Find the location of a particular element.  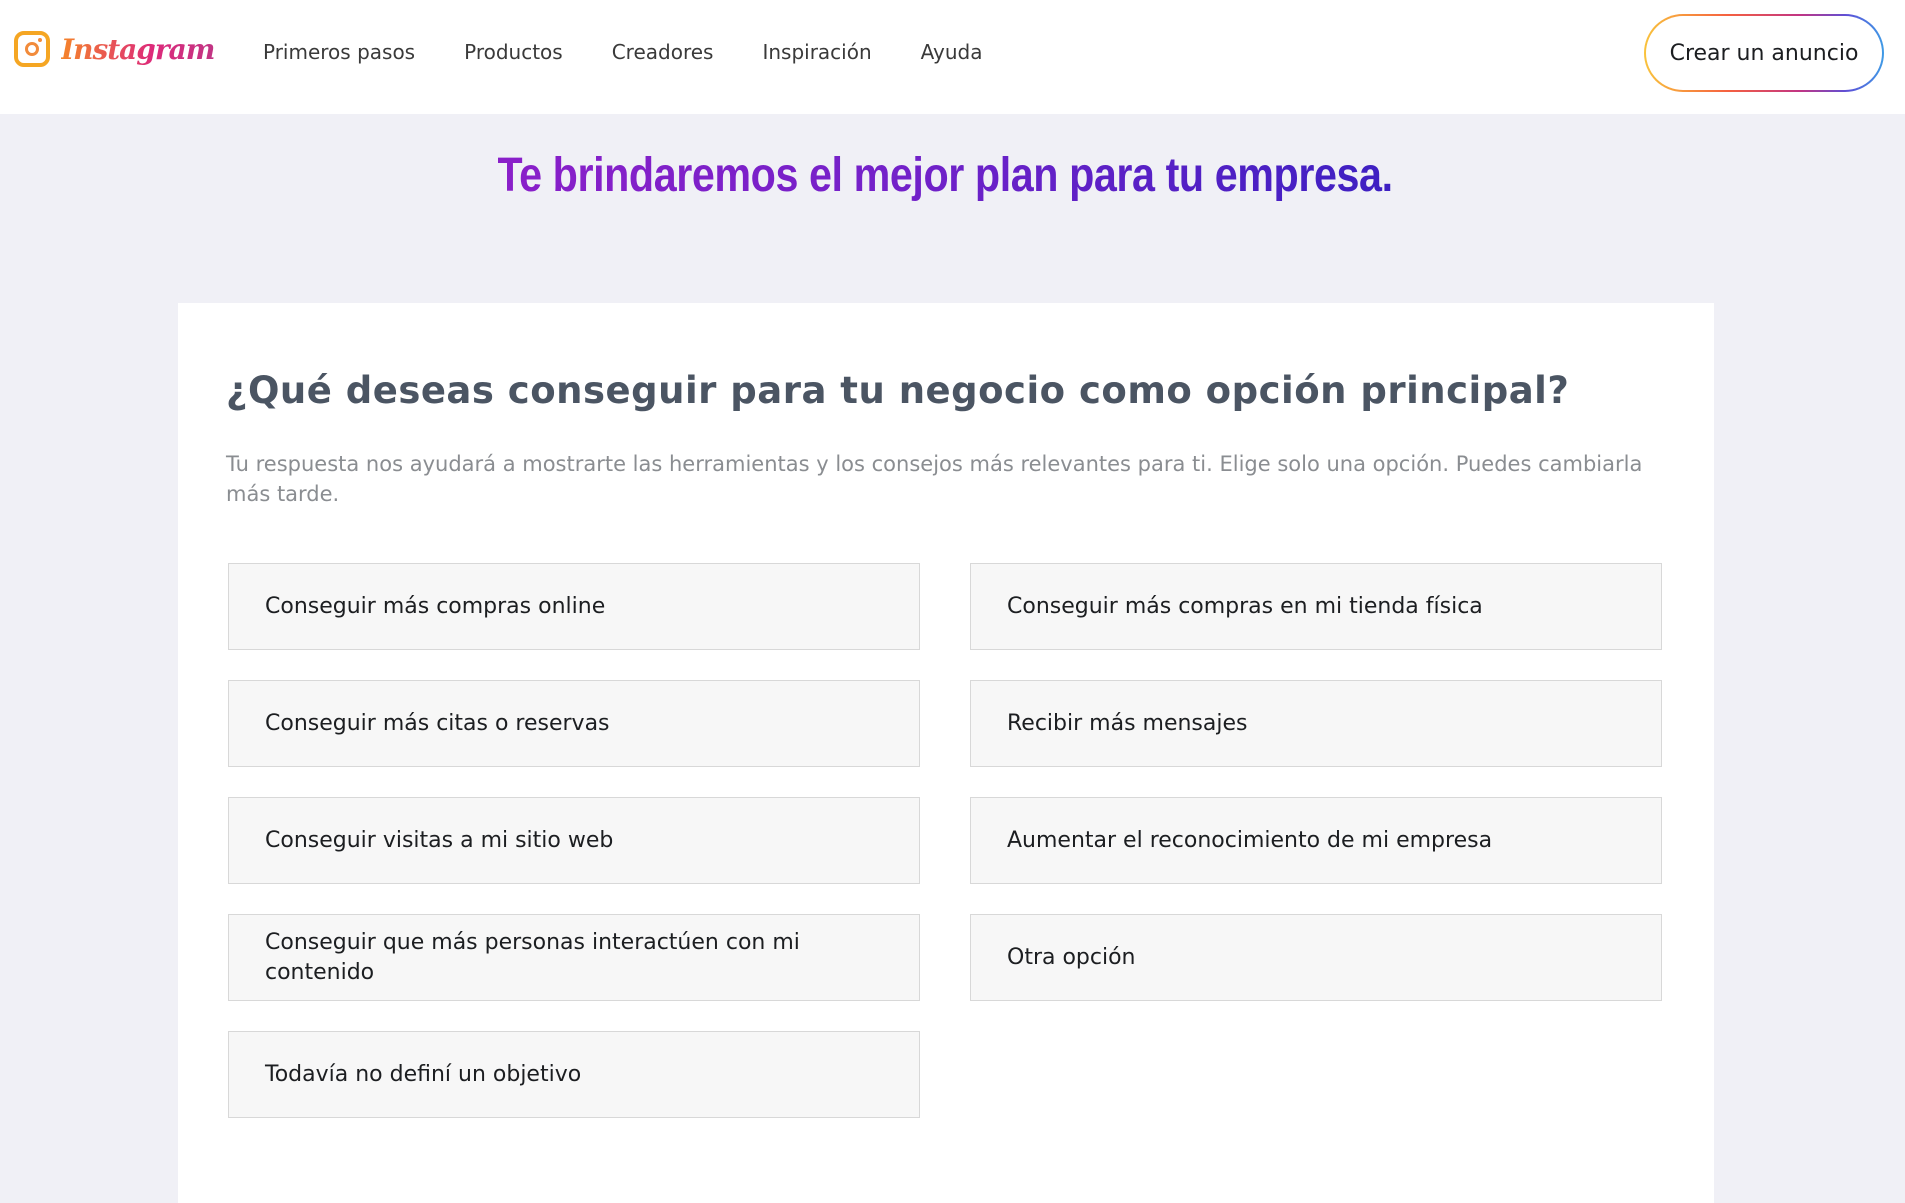

nav-item-creadores: Creadores is located at coordinates (663, 52).